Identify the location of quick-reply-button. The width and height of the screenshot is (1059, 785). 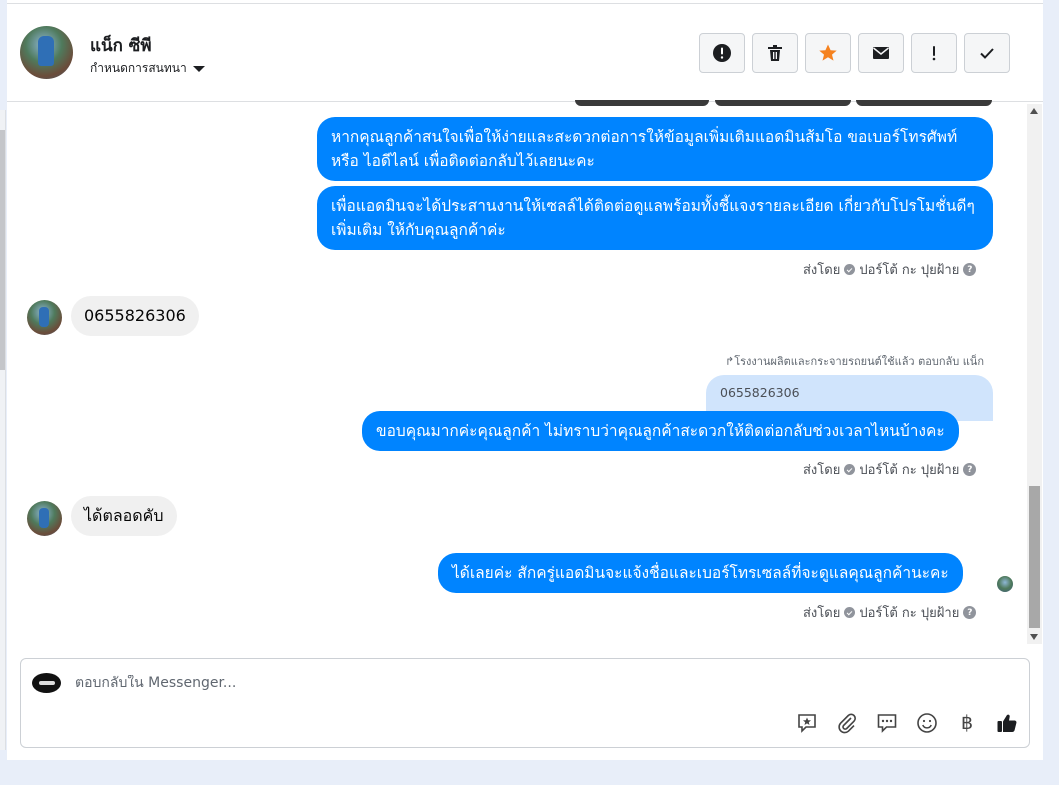
(887, 723).